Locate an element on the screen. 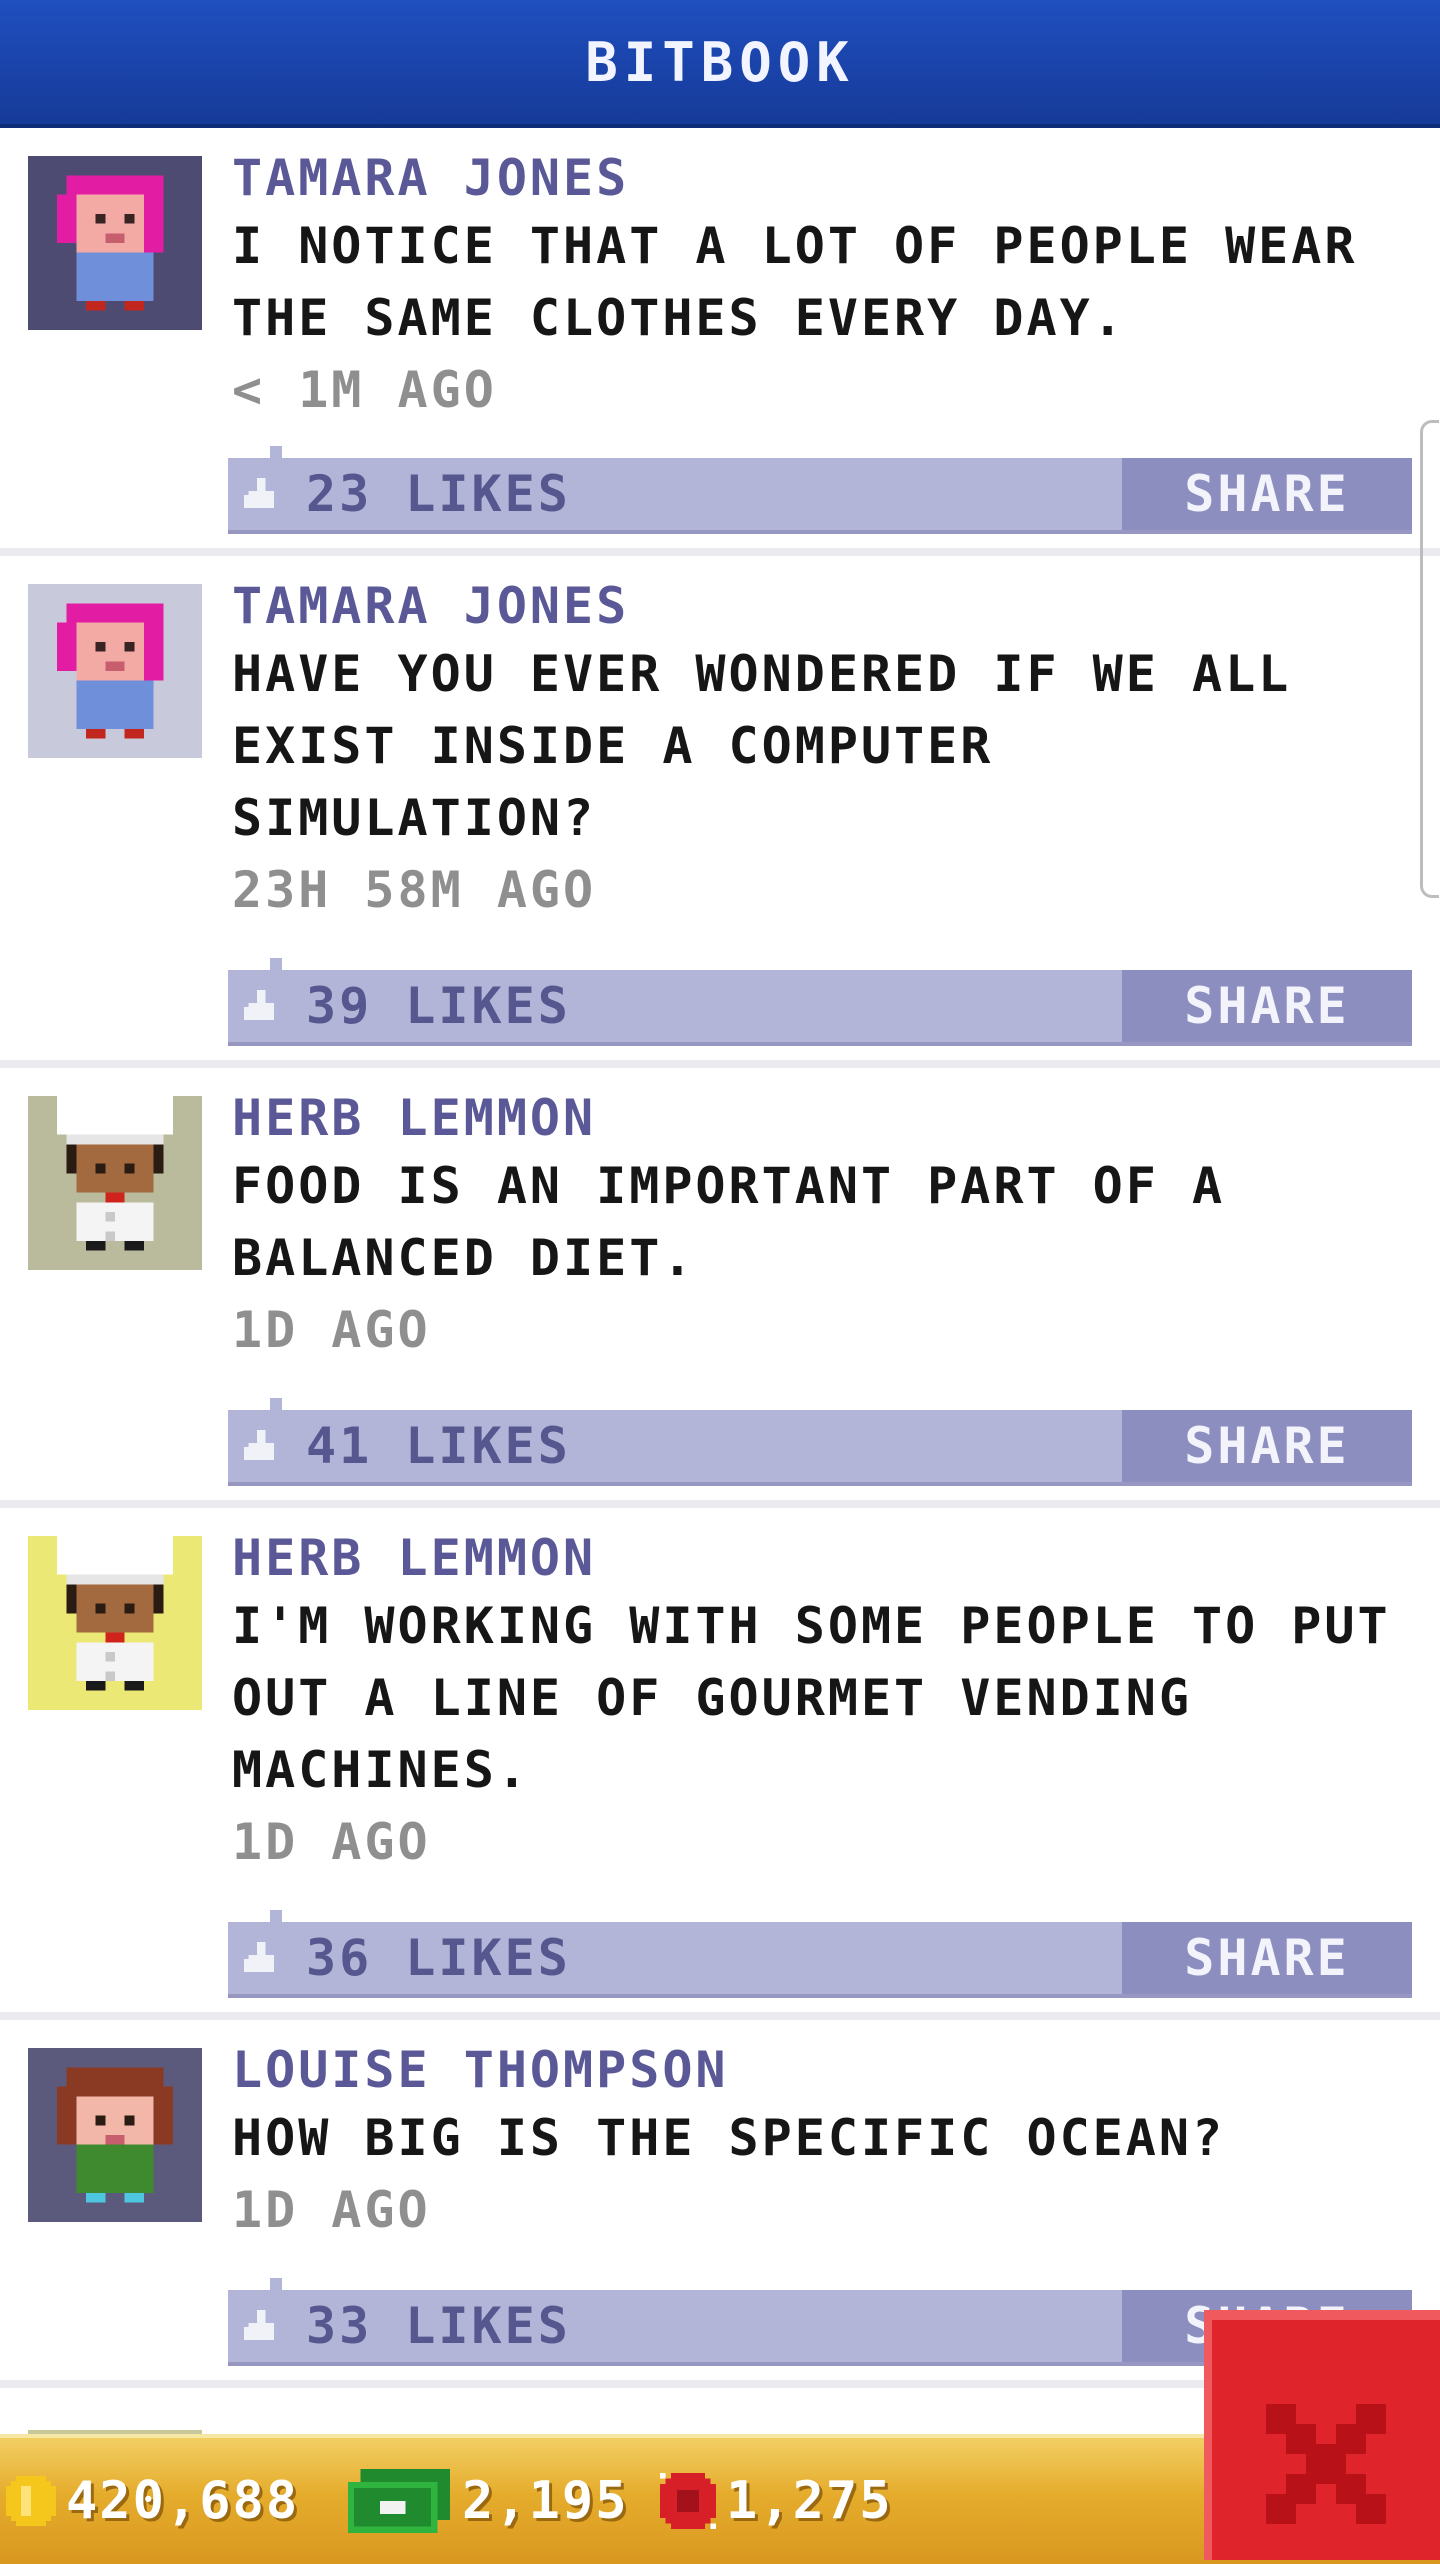 The image size is (1440, 2564). post-text-line: I'M WORKING WITH SOME PEOPLE TO PUT is located at coordinates (811, 1626).